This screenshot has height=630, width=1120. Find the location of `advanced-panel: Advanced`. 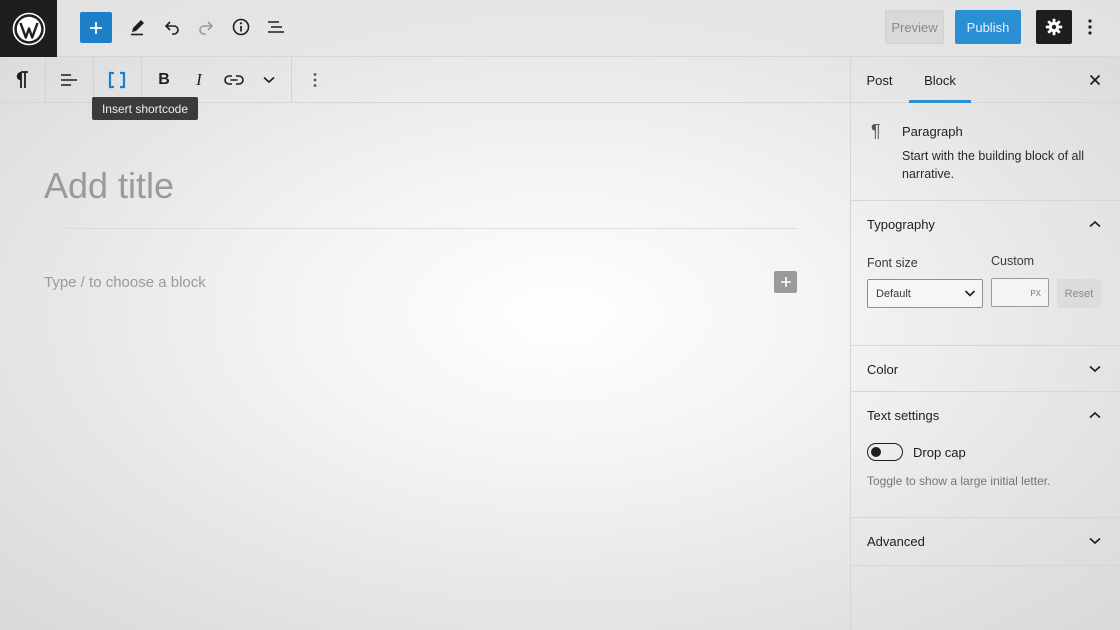

advanced-panel: Advanced is located at coordinates (985, 542).